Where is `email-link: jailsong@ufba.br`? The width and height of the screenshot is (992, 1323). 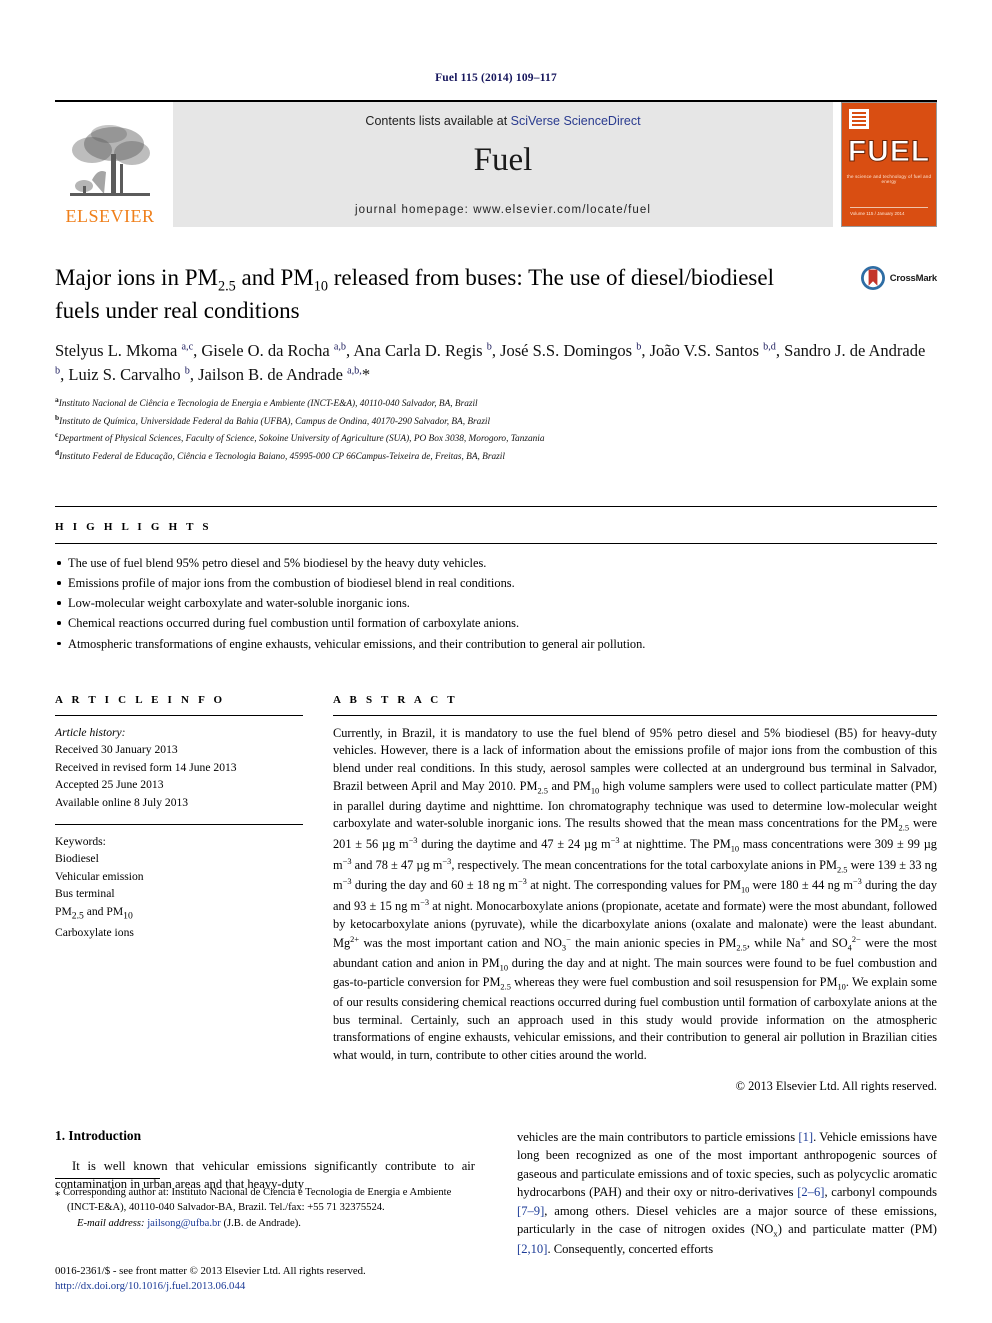
email-link: jailsong@ufba.br is located at coordinates (184, 1223).